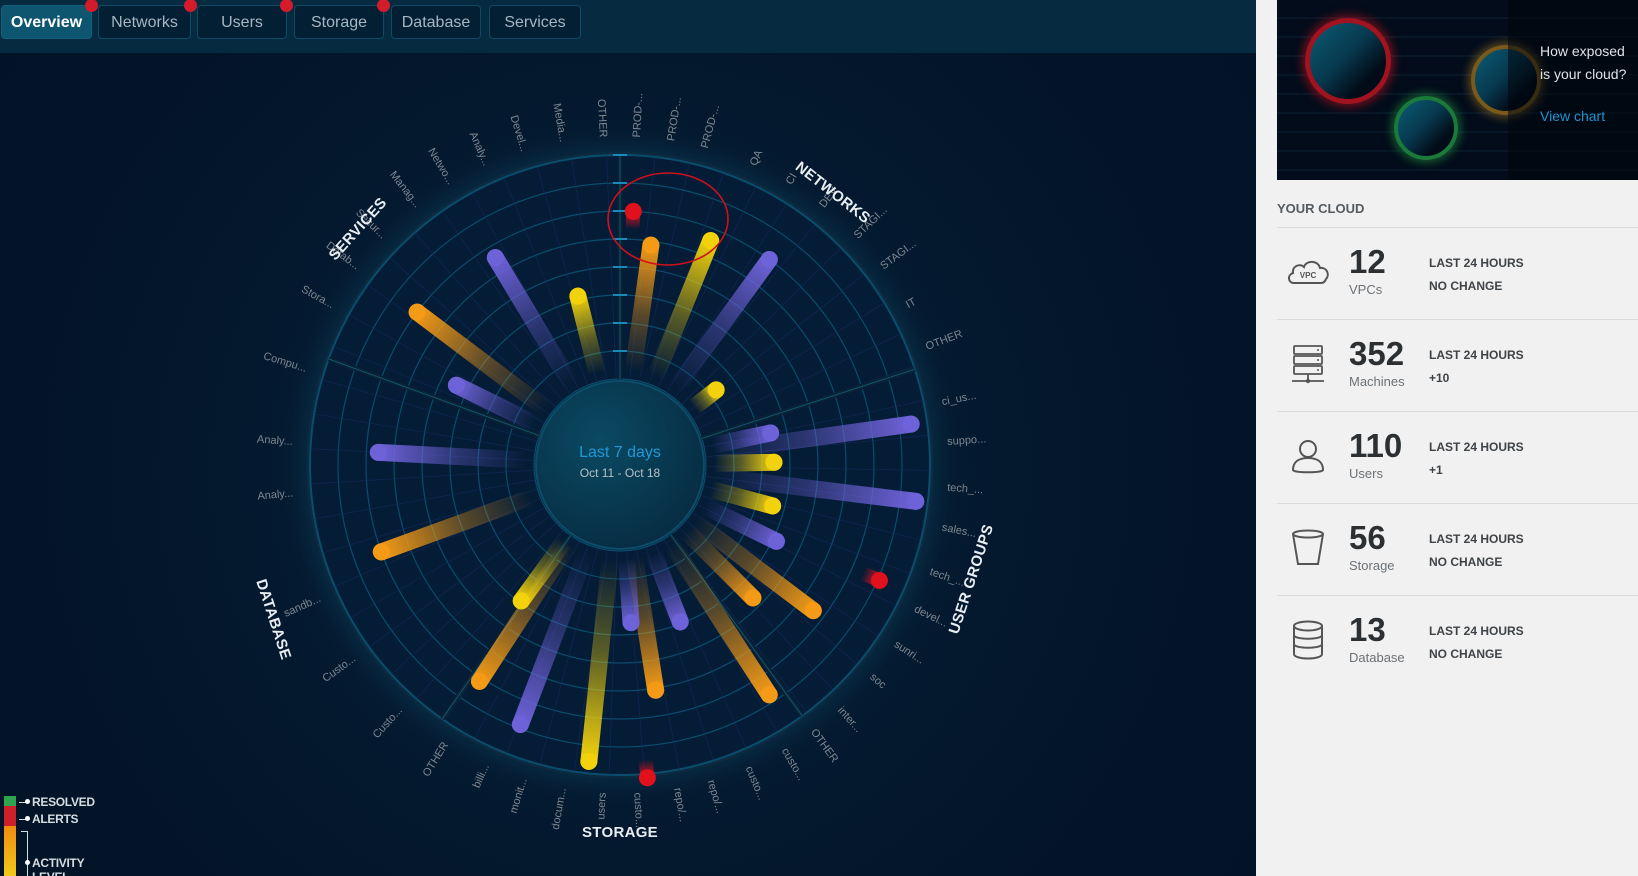  I want to click on stat-value: 13, so click(1367, 629).